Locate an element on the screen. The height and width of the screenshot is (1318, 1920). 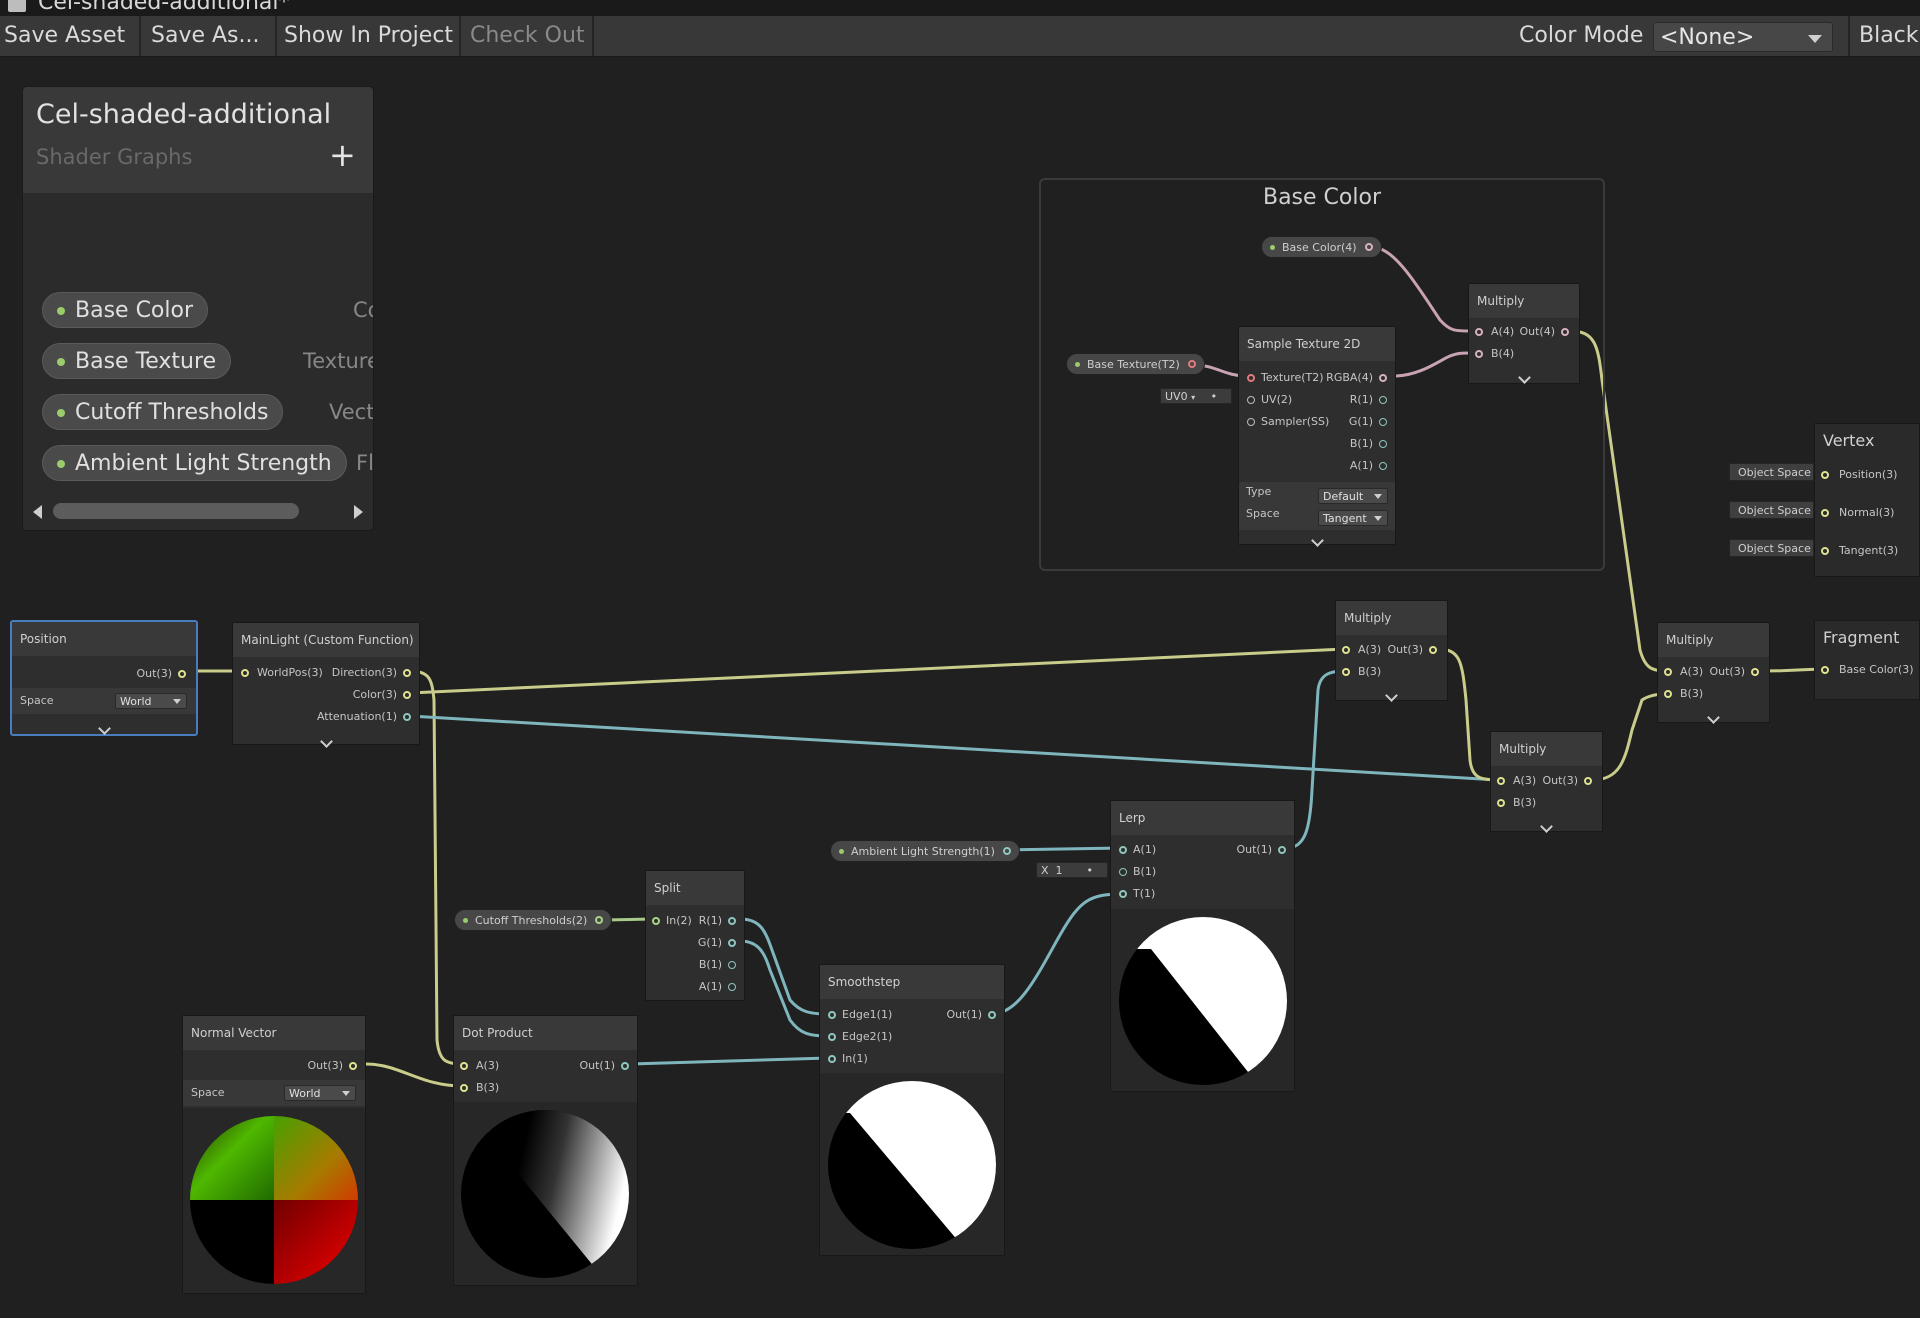
input-port-a: A(1) is located at coordinates (1137, 850).